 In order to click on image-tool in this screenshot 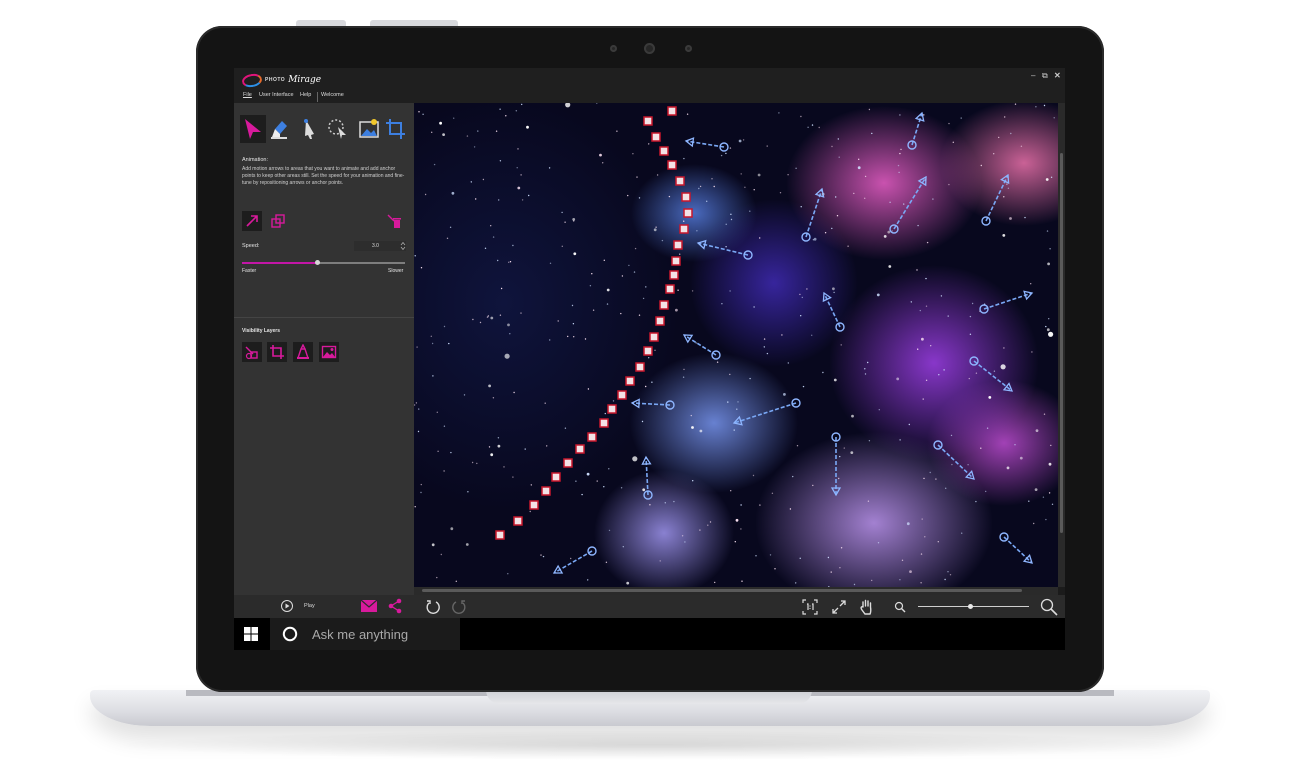, I will do `click(369, 129)`.